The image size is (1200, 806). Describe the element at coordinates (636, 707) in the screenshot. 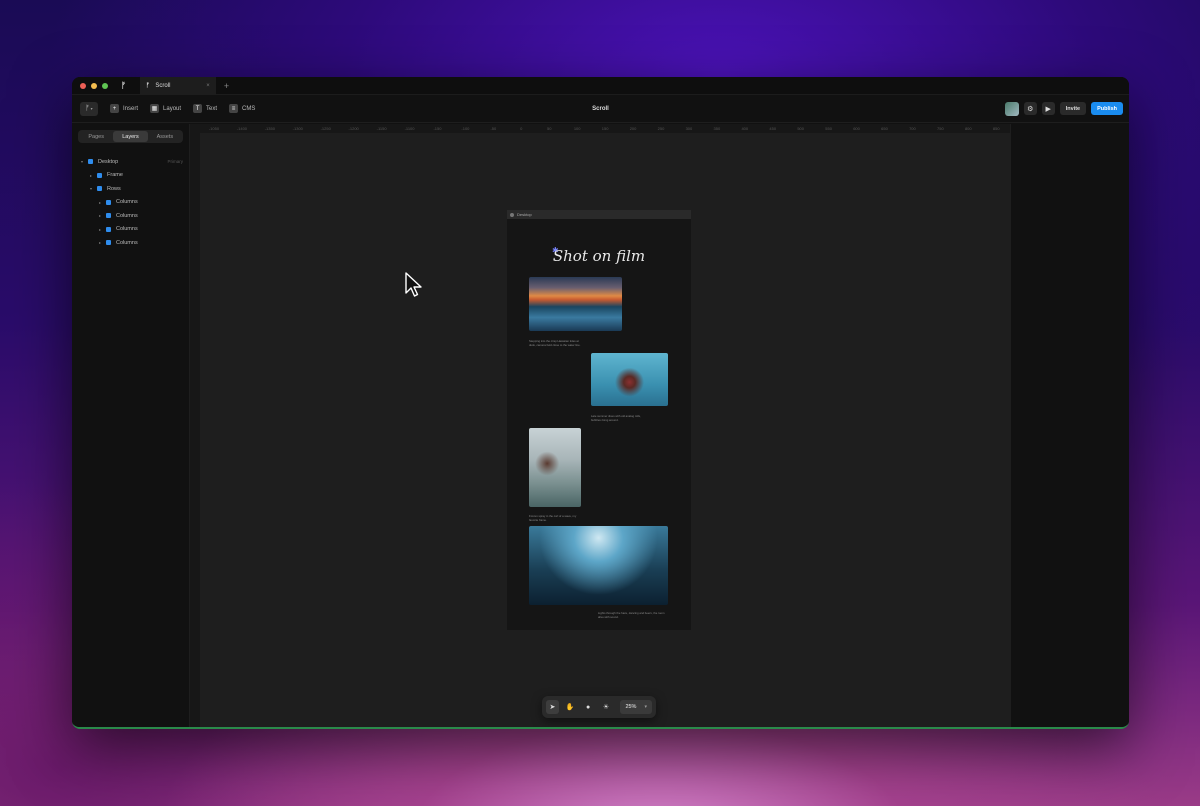

I see `zoom-select: 25% ▾` at that location.